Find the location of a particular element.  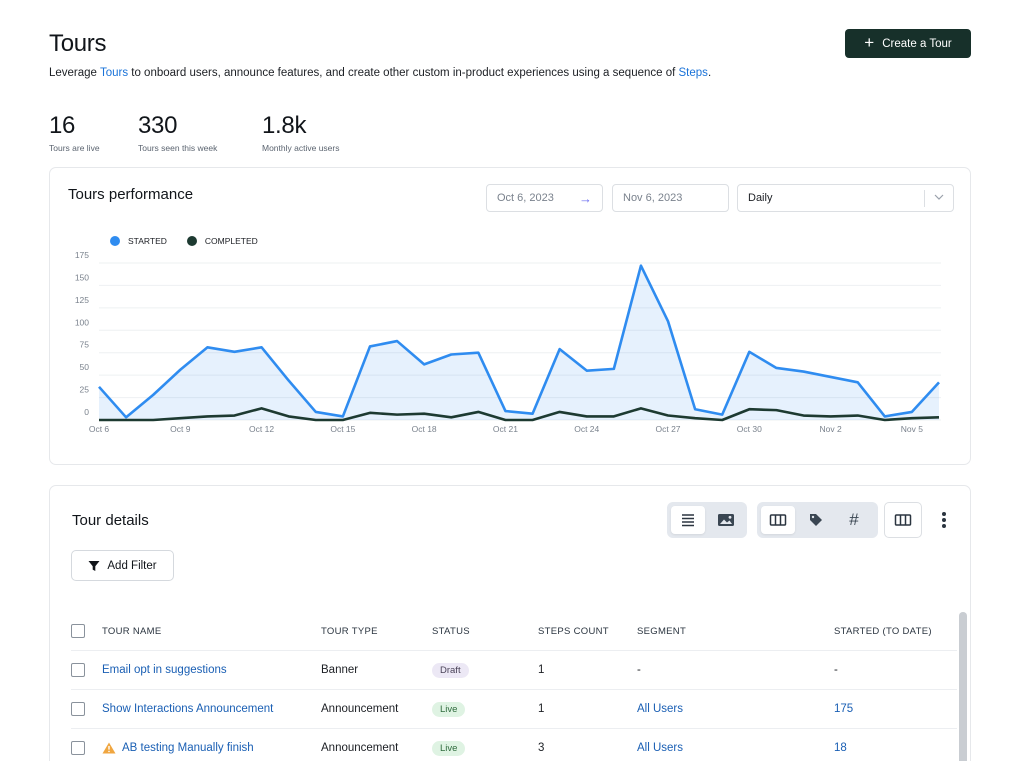

kebab-icon is located at coordinates (944, 520).